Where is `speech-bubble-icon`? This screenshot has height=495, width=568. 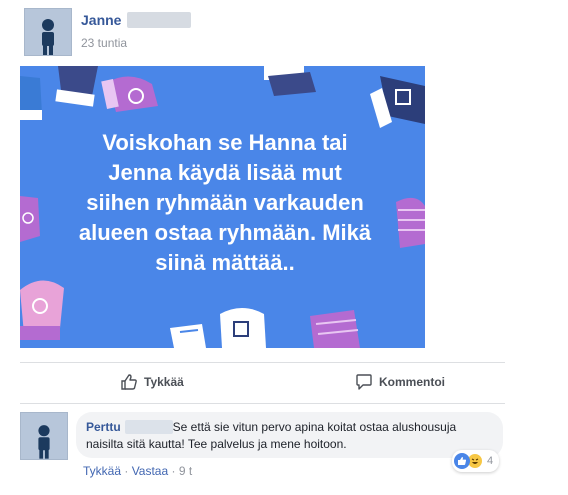 speech-bubble-icon is located at coordinates (364, 382).